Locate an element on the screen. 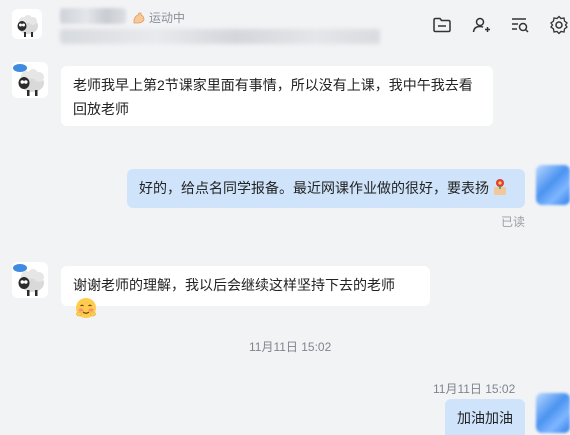 This screenshot has width=570, height=435. status-indicator: 运动中 is located at coordinates (158, 17).